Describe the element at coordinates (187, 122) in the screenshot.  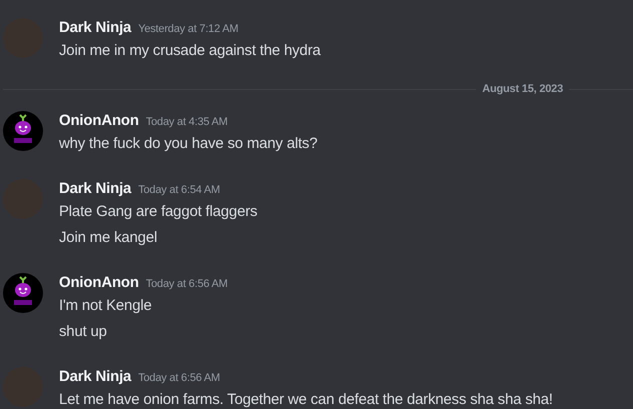
I see `message-timestamp: Today at 4:35 AM` at that location.